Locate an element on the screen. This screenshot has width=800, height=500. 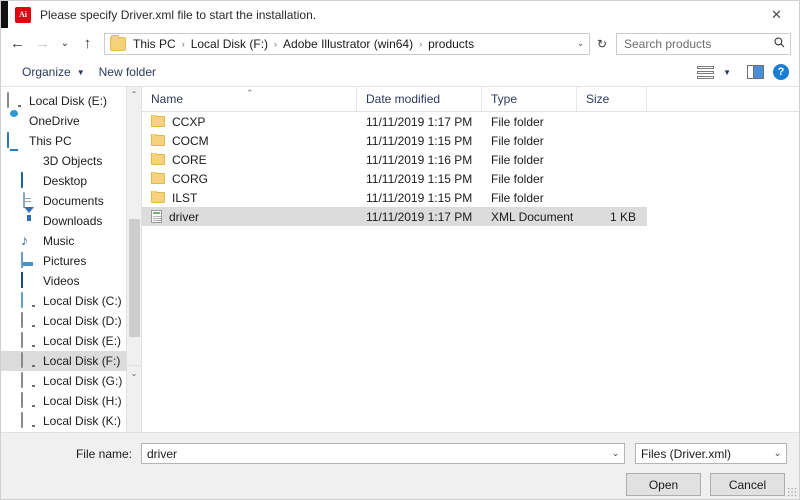
sidebar-item-videos: Videos is located at coordinates (71, 281).